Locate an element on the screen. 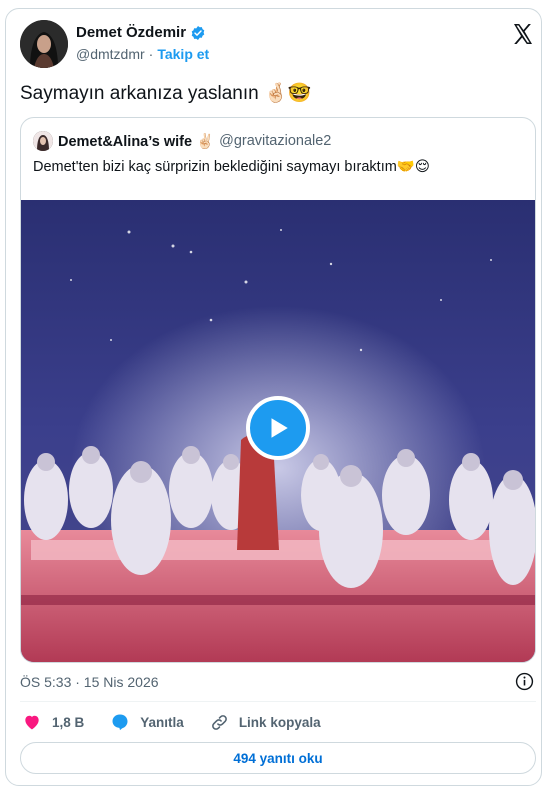 The width and height of the screenshot is (550, 793). quoted-author-handle: @gravitazionale2 is located at coordinates (275, 141).